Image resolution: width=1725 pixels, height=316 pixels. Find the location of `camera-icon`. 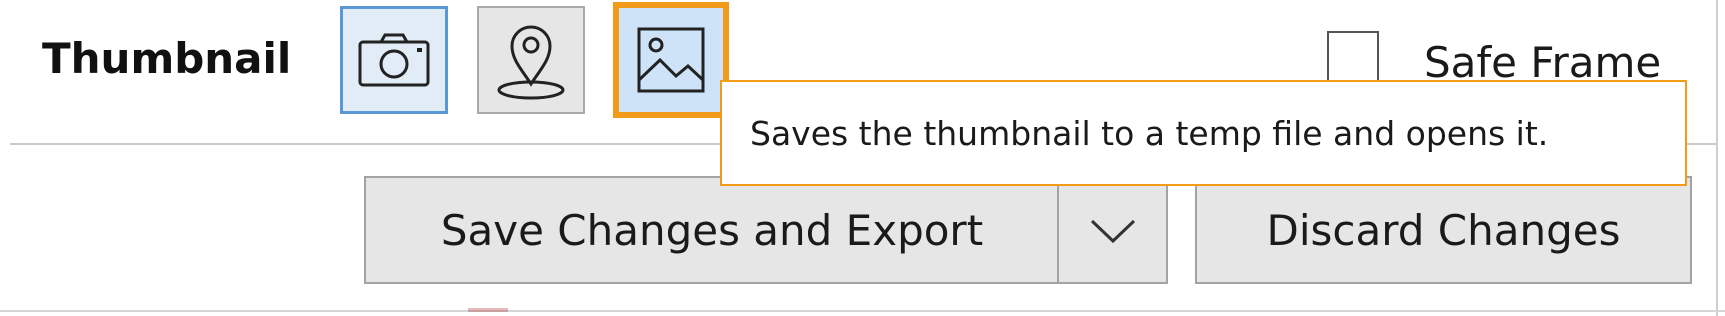

camera-icon is located at coordinates (394, 60).